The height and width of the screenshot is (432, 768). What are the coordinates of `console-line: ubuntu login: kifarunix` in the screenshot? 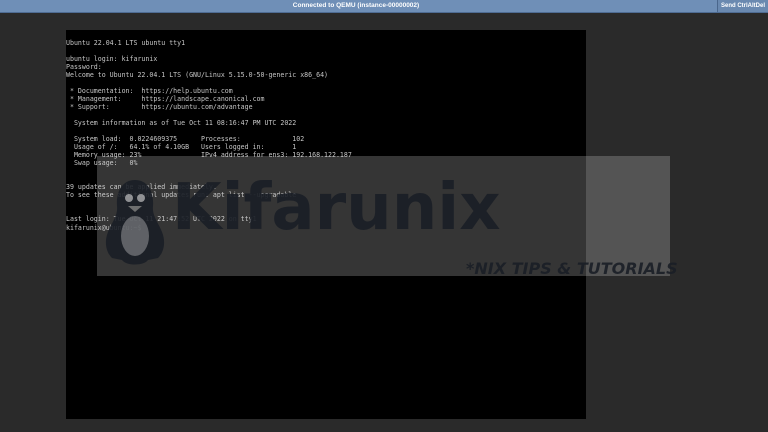 It's located at (112, 59).